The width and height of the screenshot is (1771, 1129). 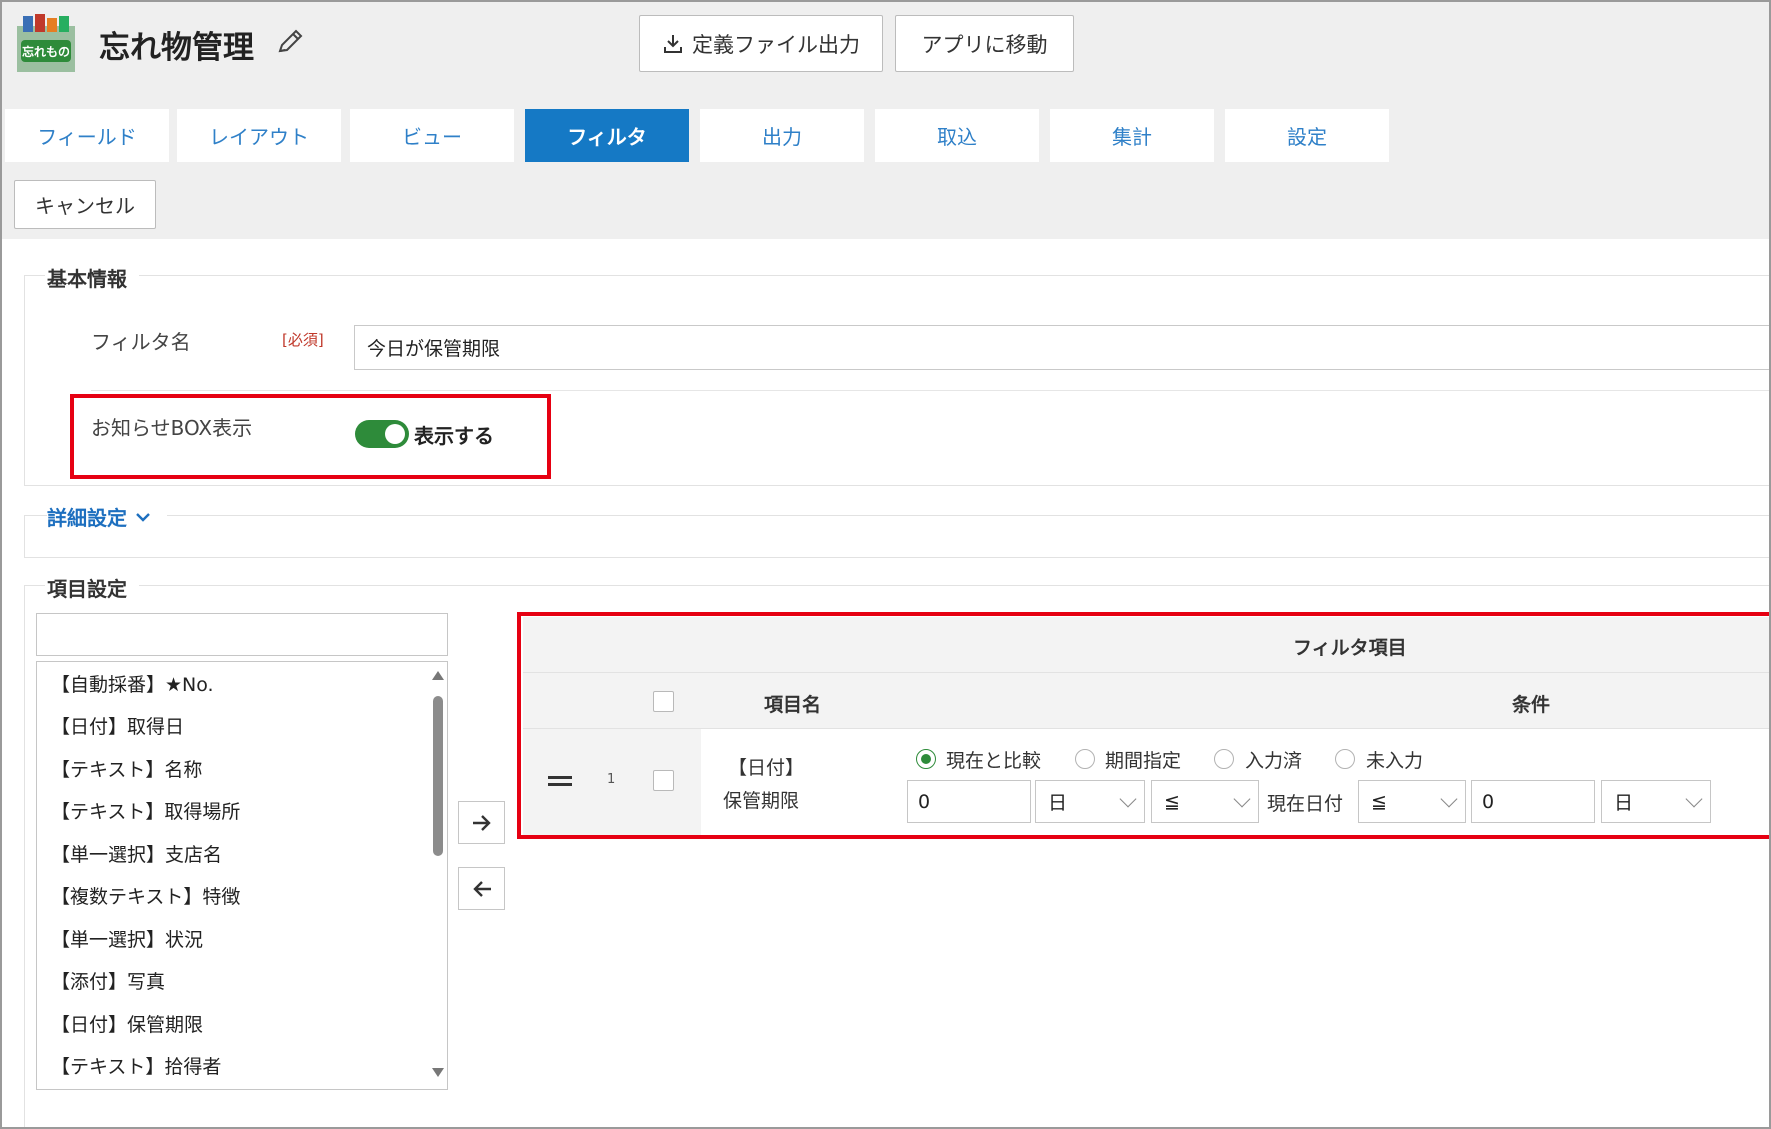 I want to click on list-item: 【テキスト】名称, so click(x=126, y=768).